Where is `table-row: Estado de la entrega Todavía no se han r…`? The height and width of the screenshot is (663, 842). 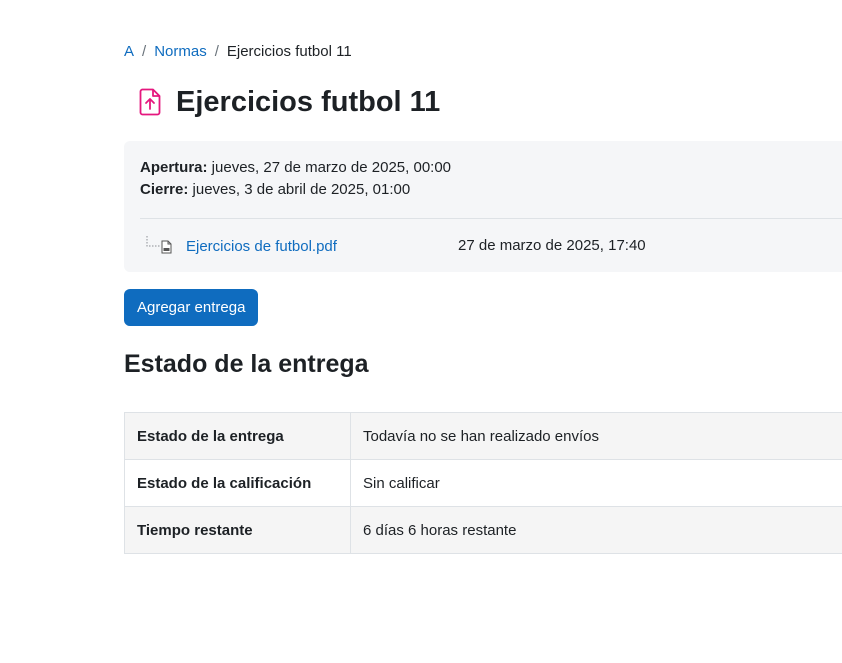 table-row: Estado de la entrega Todavía no se han r… is located at coordinates (483, 436).